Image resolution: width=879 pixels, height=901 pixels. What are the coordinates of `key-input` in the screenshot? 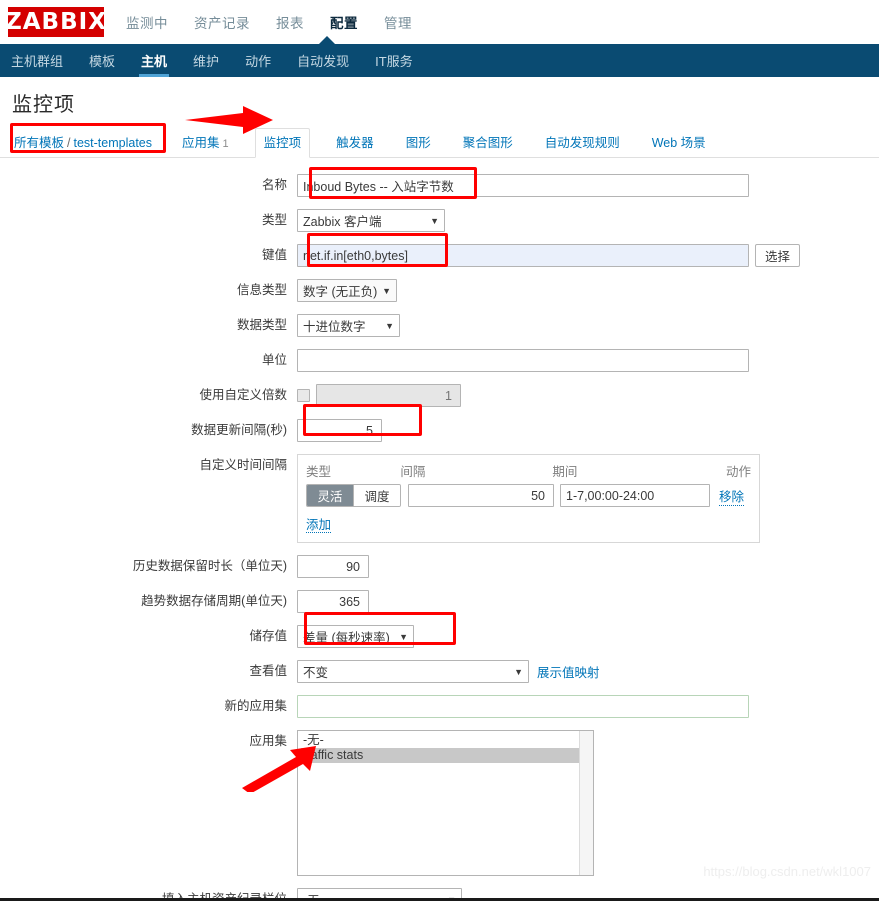 It's located at (523, 255).